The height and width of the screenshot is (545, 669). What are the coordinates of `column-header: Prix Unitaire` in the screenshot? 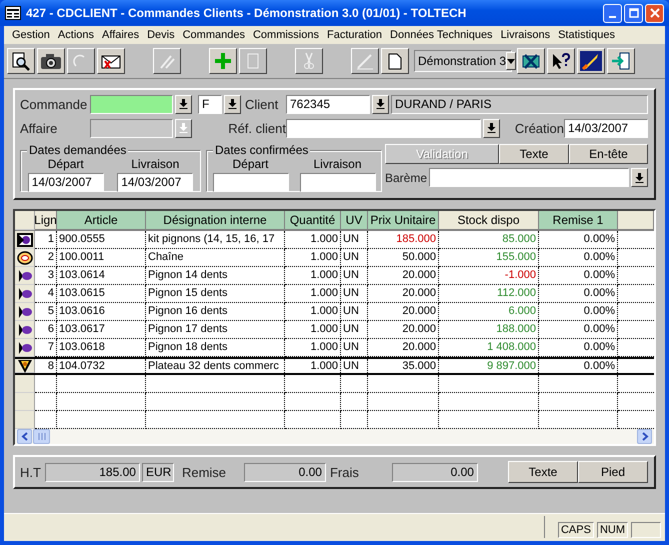 It's located at (403, 220).